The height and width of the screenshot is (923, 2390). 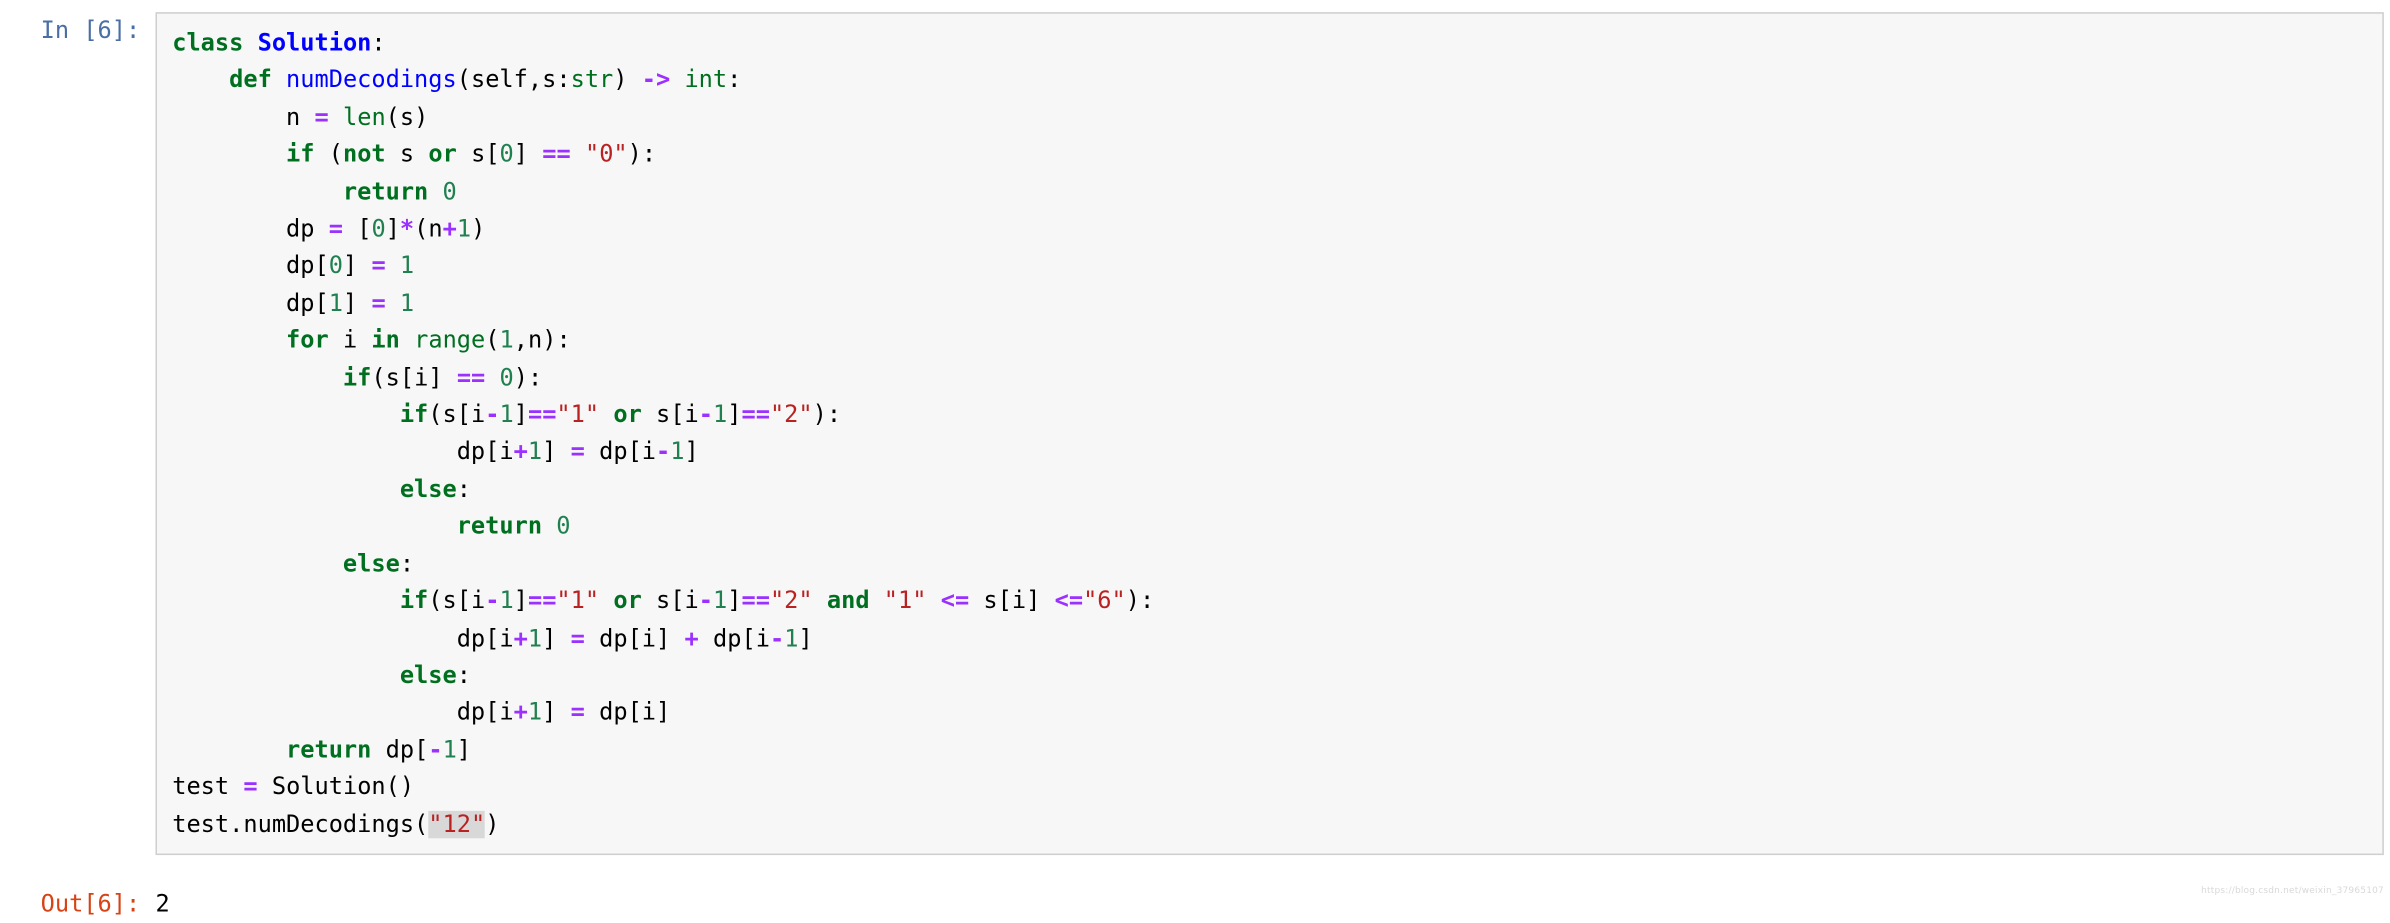 I want to click on watermark-text: https://blog.csdn.net/weixin_37965107, so click(x=2292, y=891).